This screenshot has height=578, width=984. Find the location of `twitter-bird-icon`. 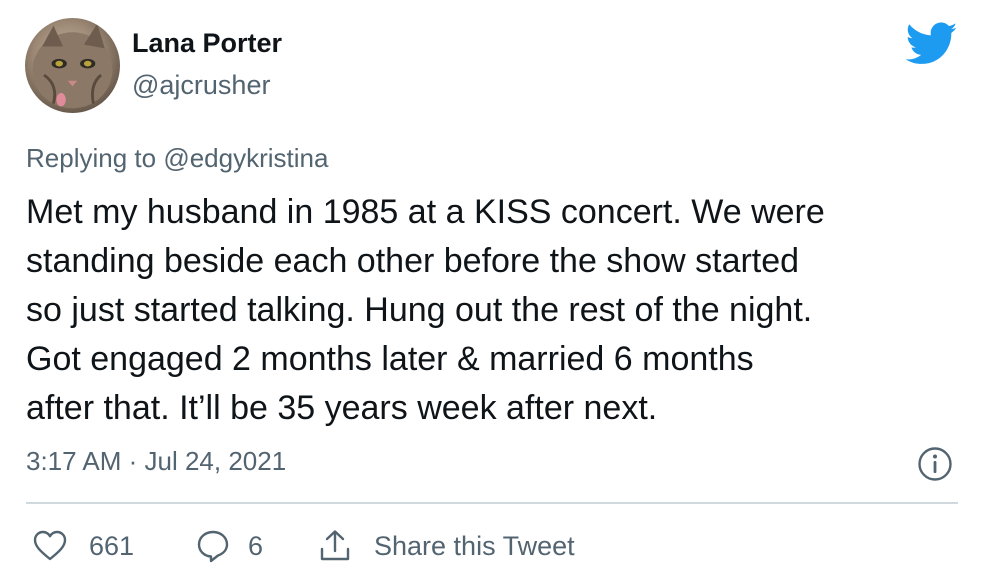

twitter-bird-icon is located at coordinates (931, 44).